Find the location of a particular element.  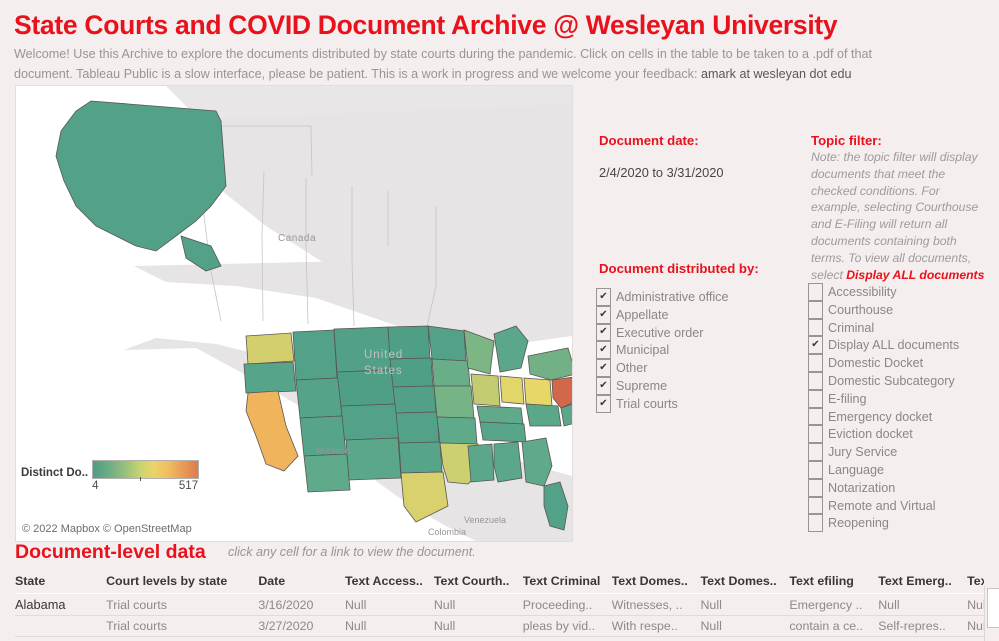

table-column-header: Text Access.. is located at coordinates (389, 583).